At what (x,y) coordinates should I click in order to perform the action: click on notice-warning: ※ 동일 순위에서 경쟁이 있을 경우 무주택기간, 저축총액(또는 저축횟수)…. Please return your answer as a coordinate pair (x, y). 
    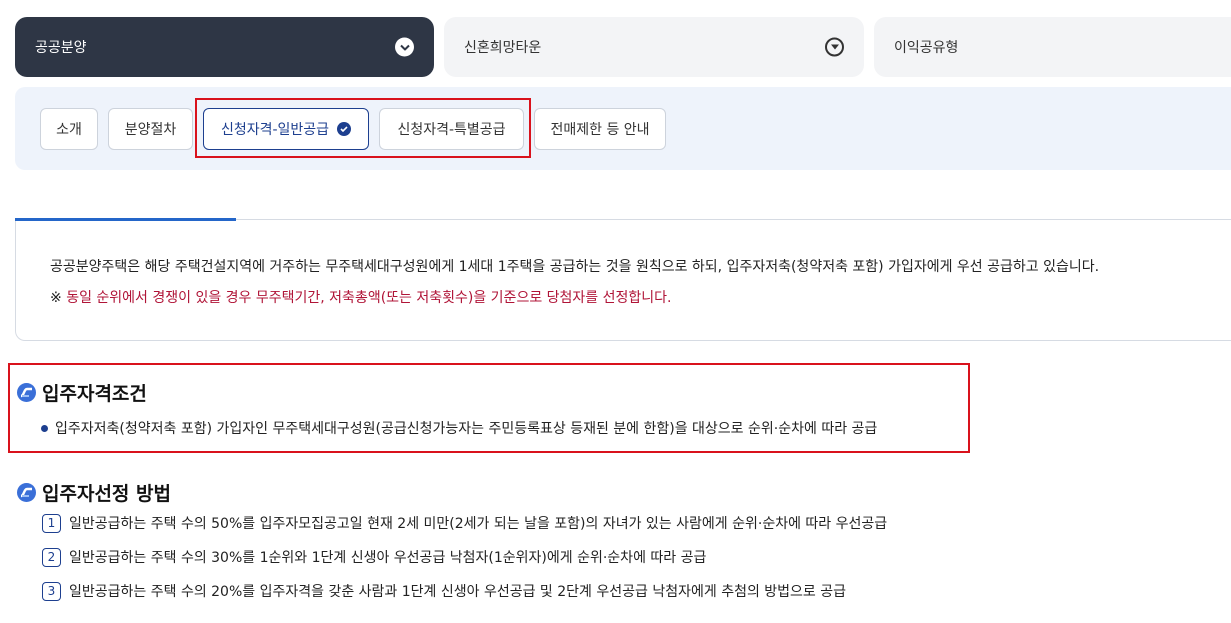
    Looking at the image, I should click on (360, 297).